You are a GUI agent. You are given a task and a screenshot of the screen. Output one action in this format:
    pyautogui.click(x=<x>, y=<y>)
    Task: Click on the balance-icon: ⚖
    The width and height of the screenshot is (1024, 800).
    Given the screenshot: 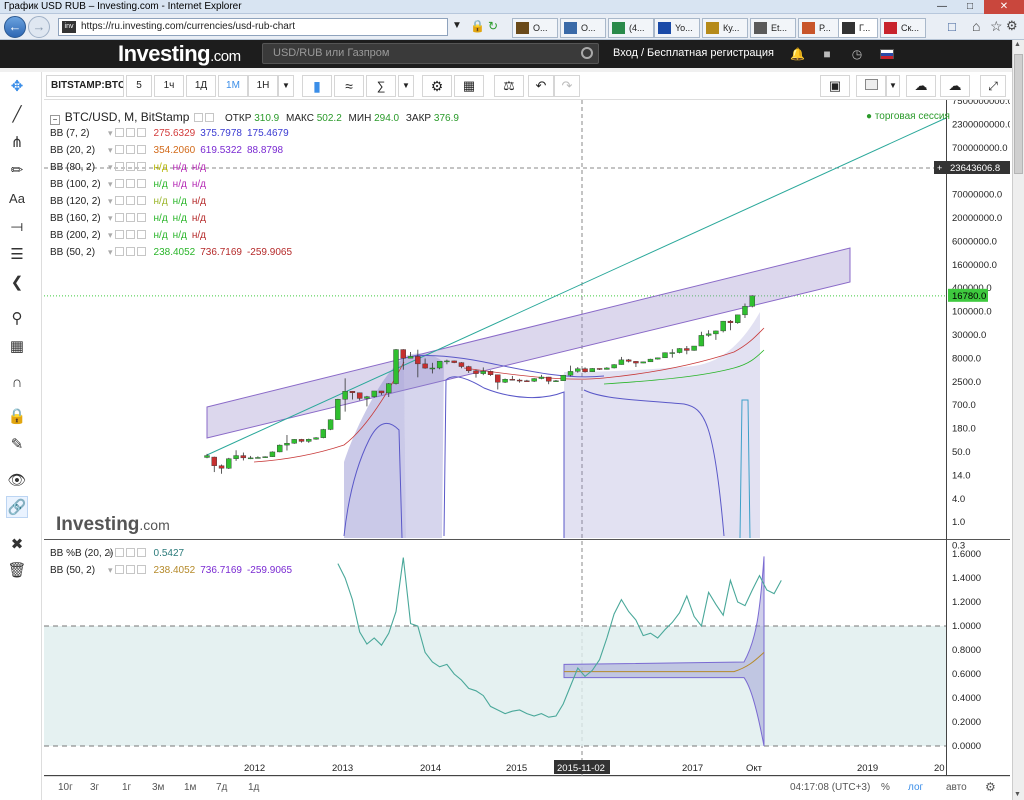 What is the action you would take?
    pyautogui.click(x=509, y=86)
    